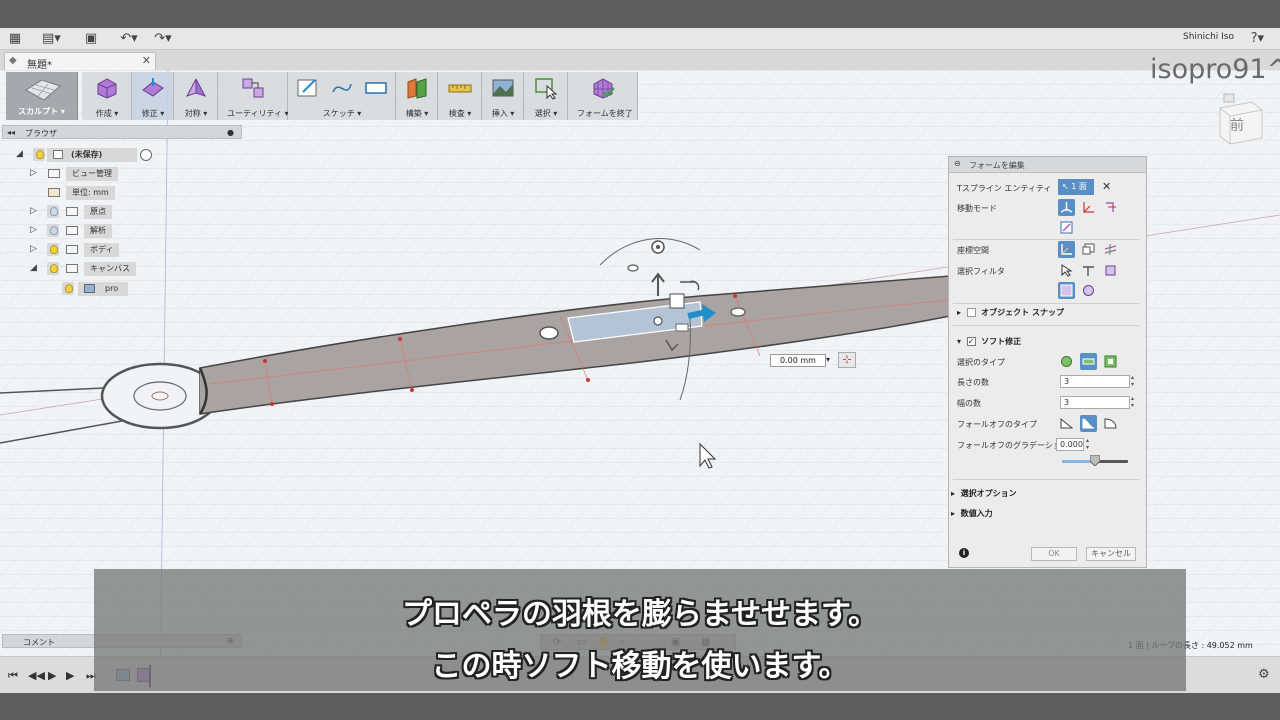 The width and height of the screenshot is (1280, 720). What do you see at coordinates (1066, 207) in the screenshot?
I see `move-mode-multi-button` at bounding box center [1066, 207].